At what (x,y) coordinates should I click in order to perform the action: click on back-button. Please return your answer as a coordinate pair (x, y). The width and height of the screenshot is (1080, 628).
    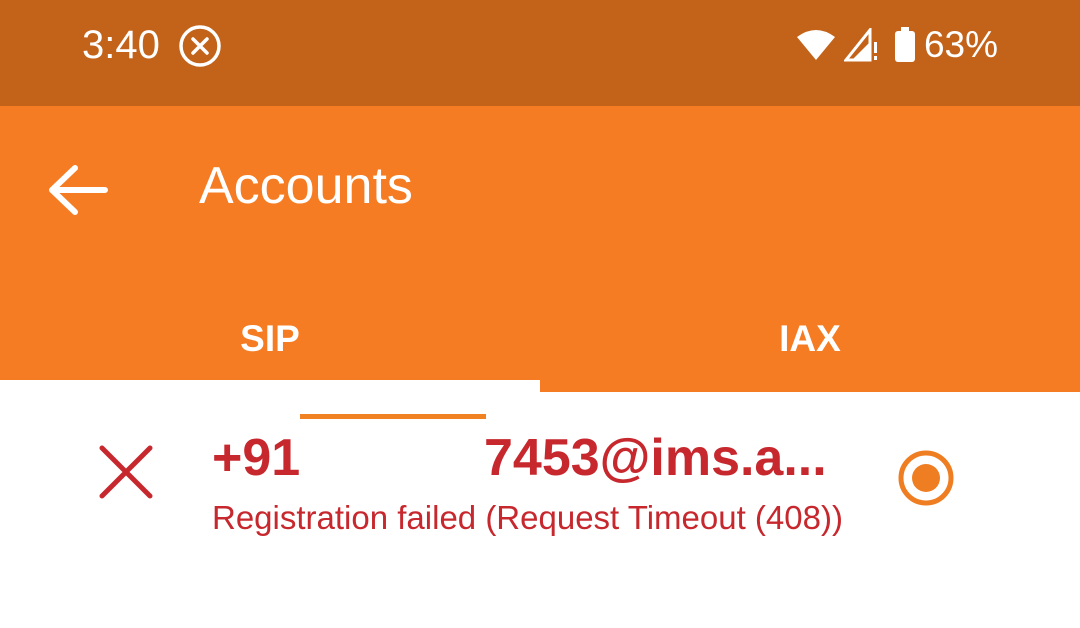
    Looking at the image, I should click on (78, 190).